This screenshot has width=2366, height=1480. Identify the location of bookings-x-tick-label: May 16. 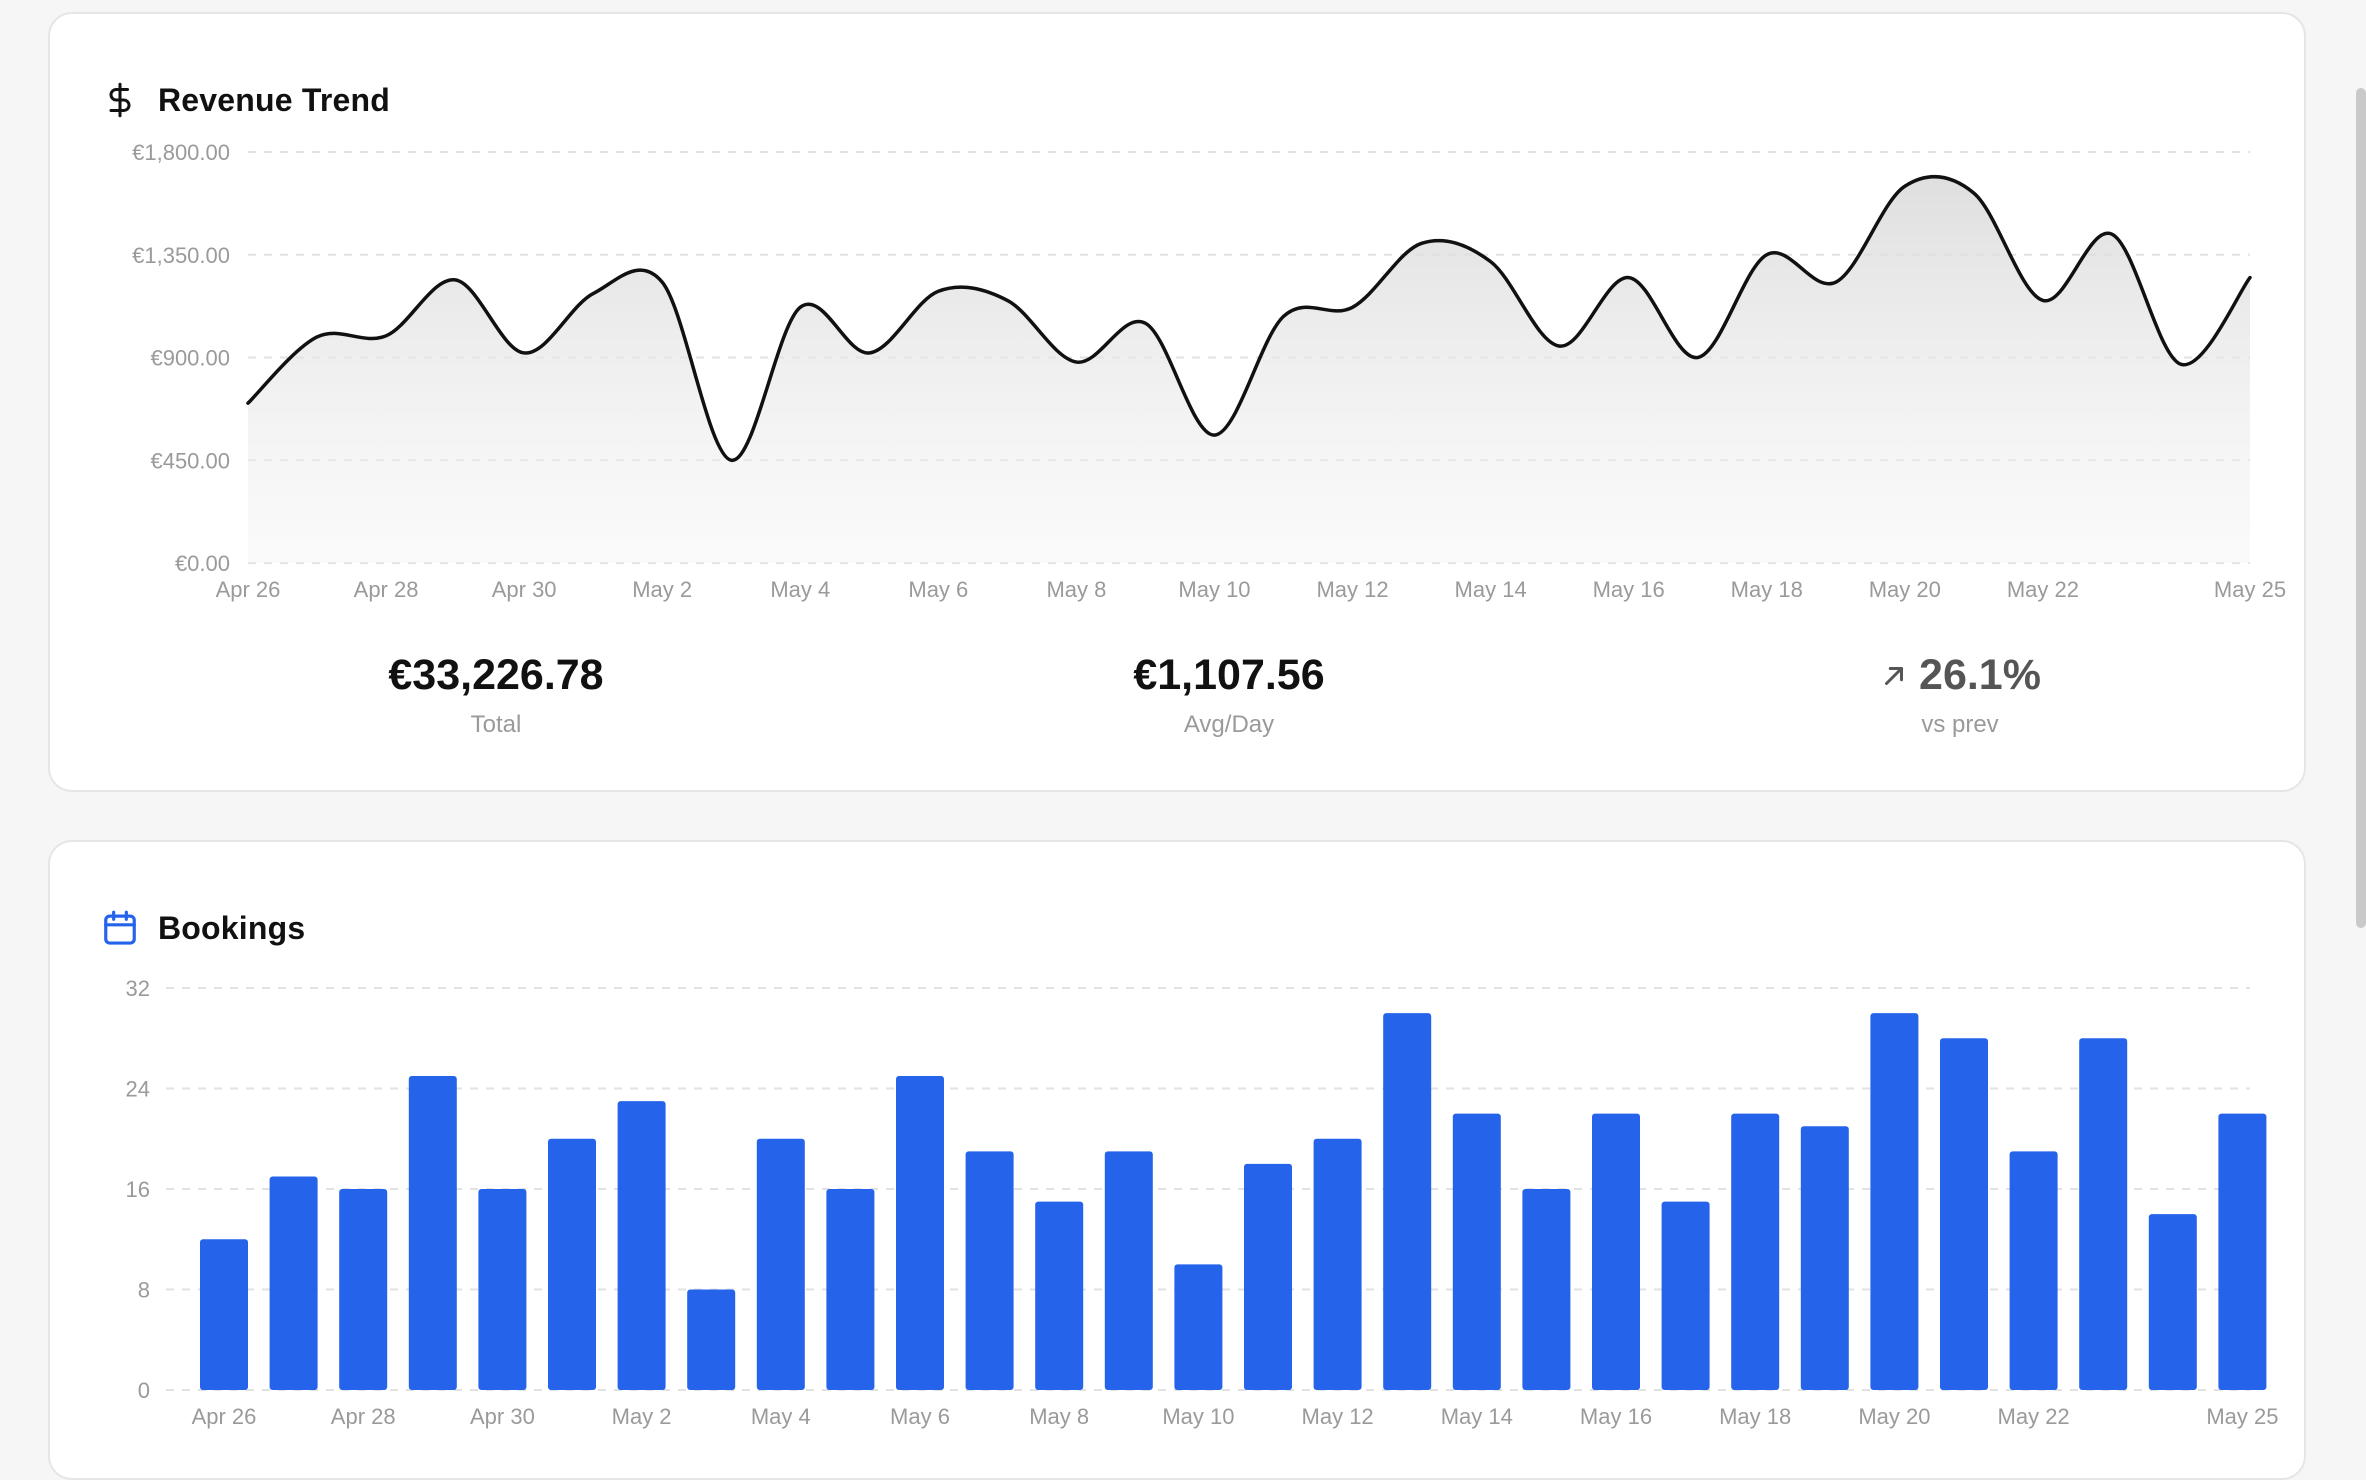
(1616, 1416).